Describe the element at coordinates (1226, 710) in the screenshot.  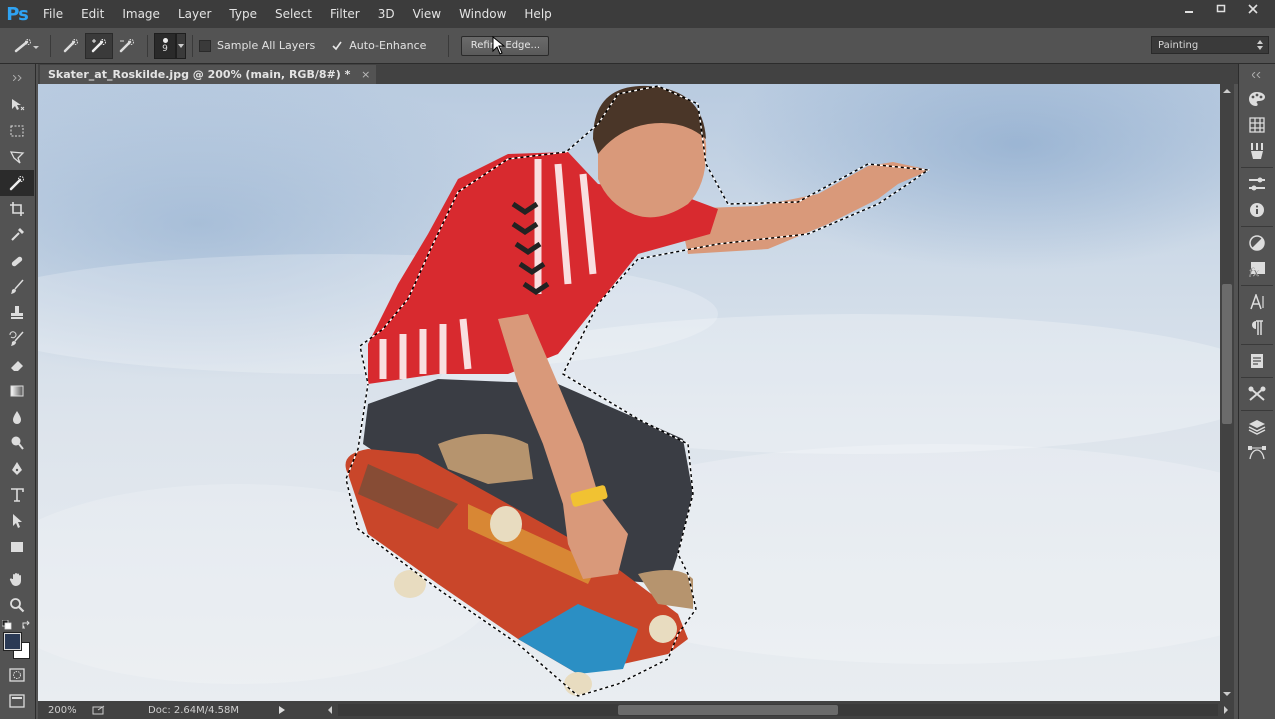
I see `scroll-right-icon` at that location.